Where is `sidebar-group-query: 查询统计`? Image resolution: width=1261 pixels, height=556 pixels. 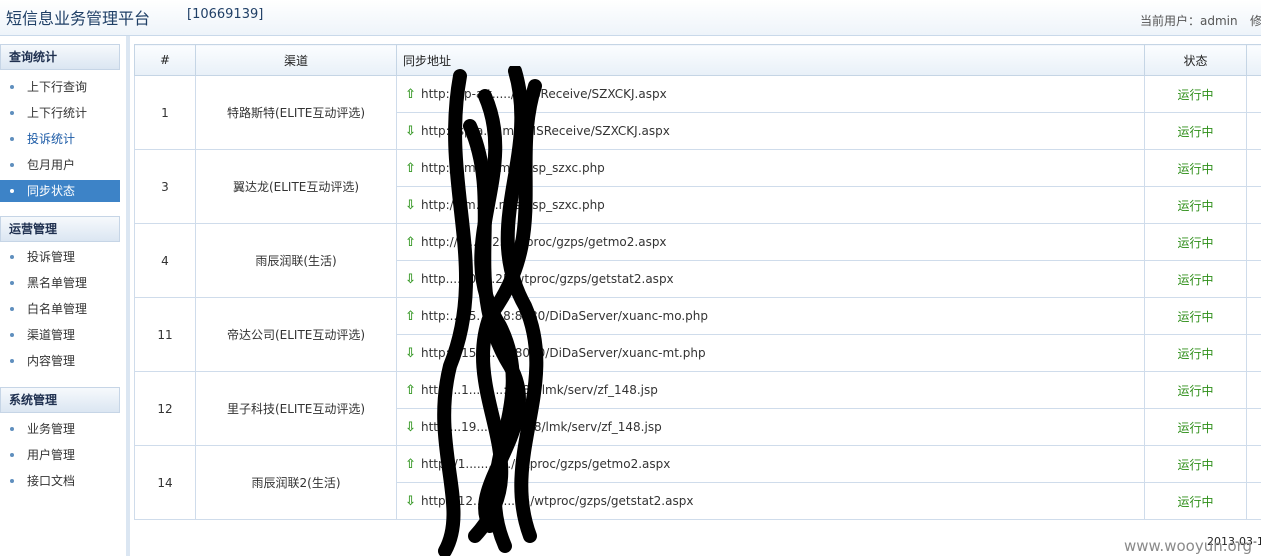
sidebar-group-query: 查询统计 is located at coordinates (60, 57).